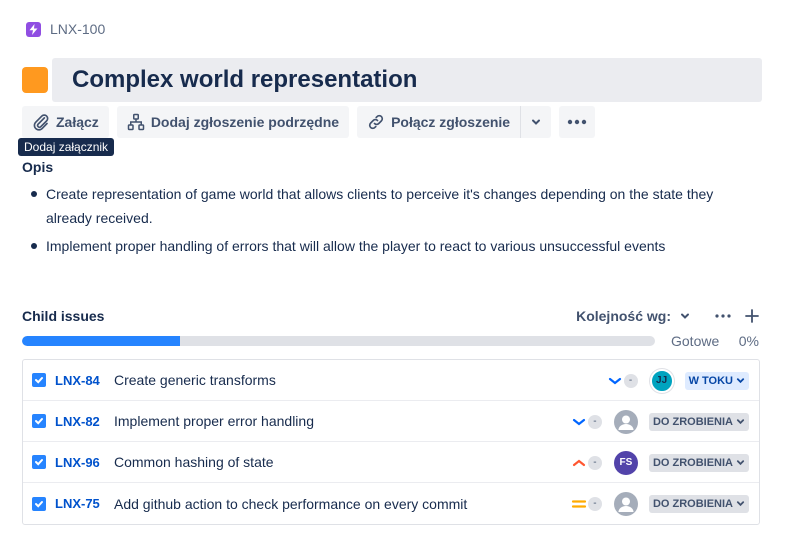  What do you see at coordinates (77, 122) in the screenshot?
I see `attach-button-label: Załącz` at bounding box center [77, 122].